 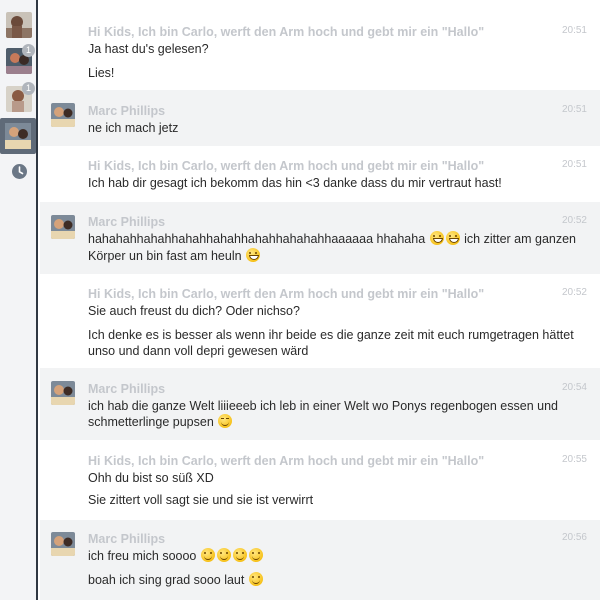 What do you see at coordinates (19, 300) in the screenshot?
I see `contact-sidebar: 1 1` at bounding box center [19, 300].